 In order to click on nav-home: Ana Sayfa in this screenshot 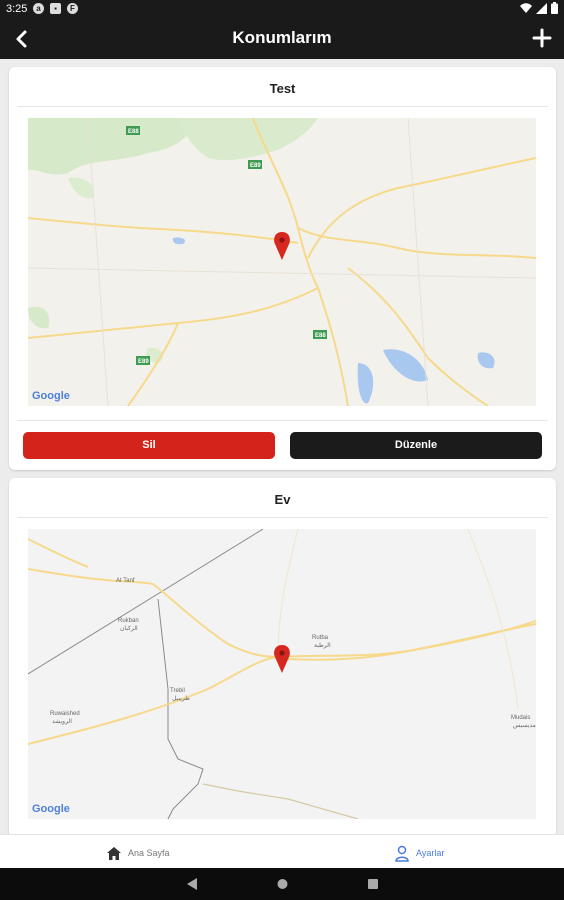, I will do `click(138, 853)`.